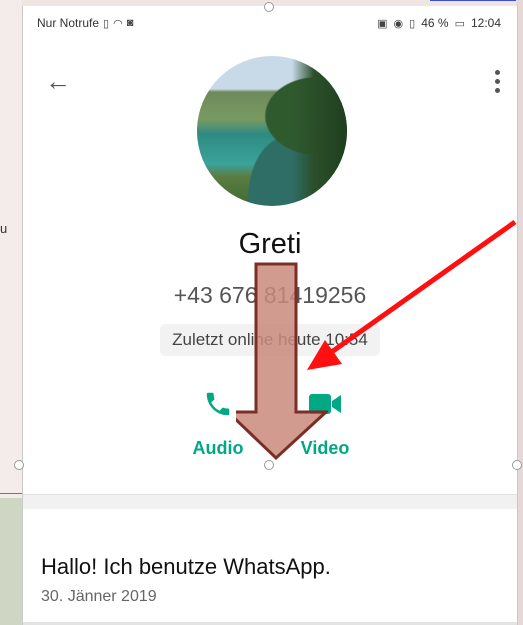 Image resolution: width=523 pixels, height=625 pixels. What do you see at coordinates (218, 404) in the screenshot?
I see `phone-icon` at bounding box center [218, 404].